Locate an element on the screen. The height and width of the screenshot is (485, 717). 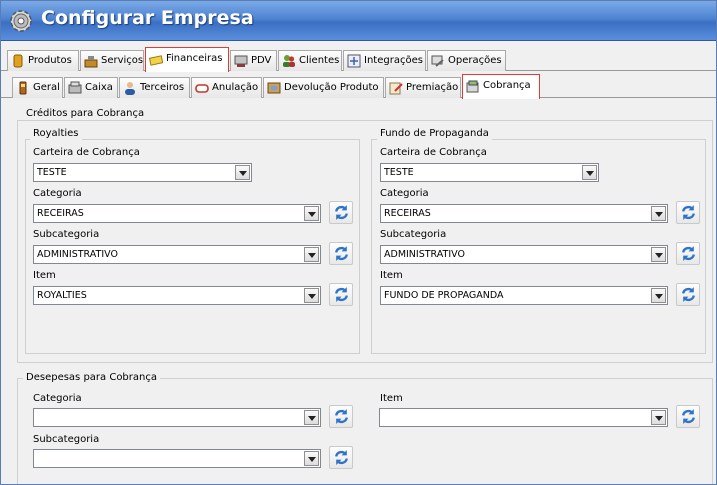
fundo-categoria-refresh-button is located at coordinates (688, 212).